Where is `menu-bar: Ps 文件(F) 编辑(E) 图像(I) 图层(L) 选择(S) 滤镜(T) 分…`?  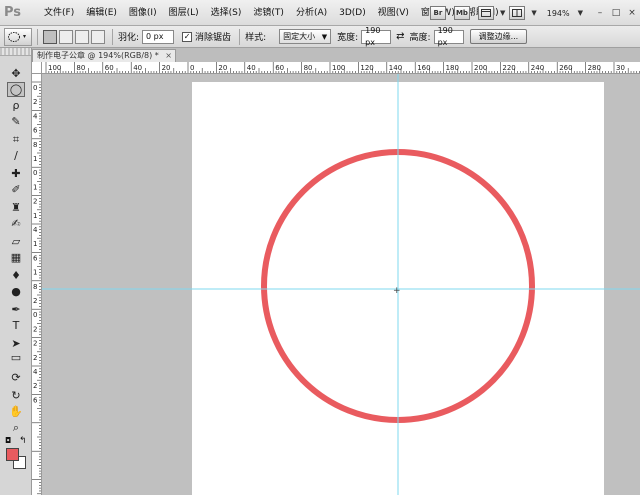 menu-bar: Ps 文件(F) 编辑(E) 图像(I) 图层(L) 选择(S) 滤镜(T) 分… is located at coordinates (320, 13).